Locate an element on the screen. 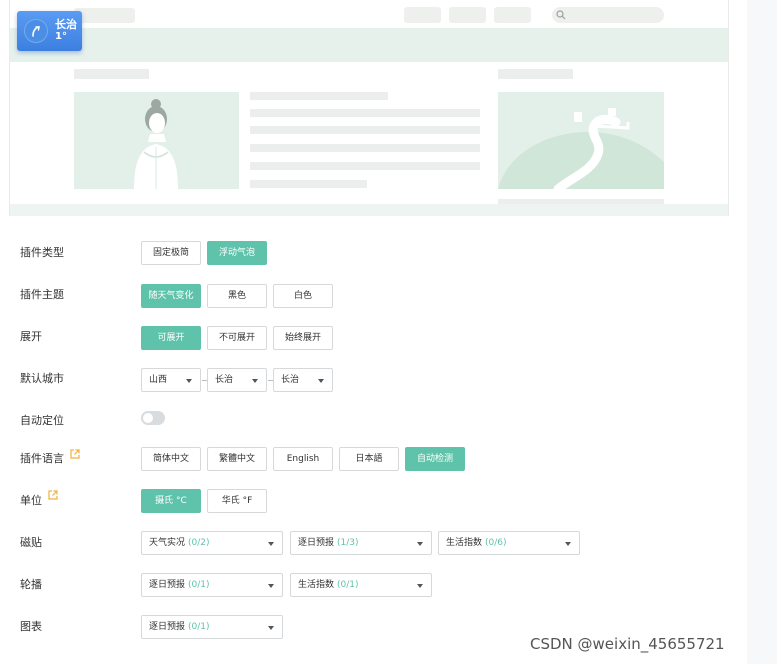 The width and height of the screenshot is (777, 664). option-lang-auto: 自动检测 is located at coordinates (435, 459).